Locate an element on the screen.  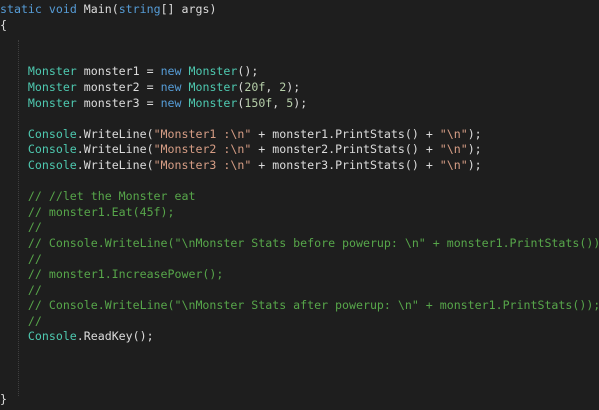
code-token: // monster1.Eat(45f); is located at coordinates (101, 211).